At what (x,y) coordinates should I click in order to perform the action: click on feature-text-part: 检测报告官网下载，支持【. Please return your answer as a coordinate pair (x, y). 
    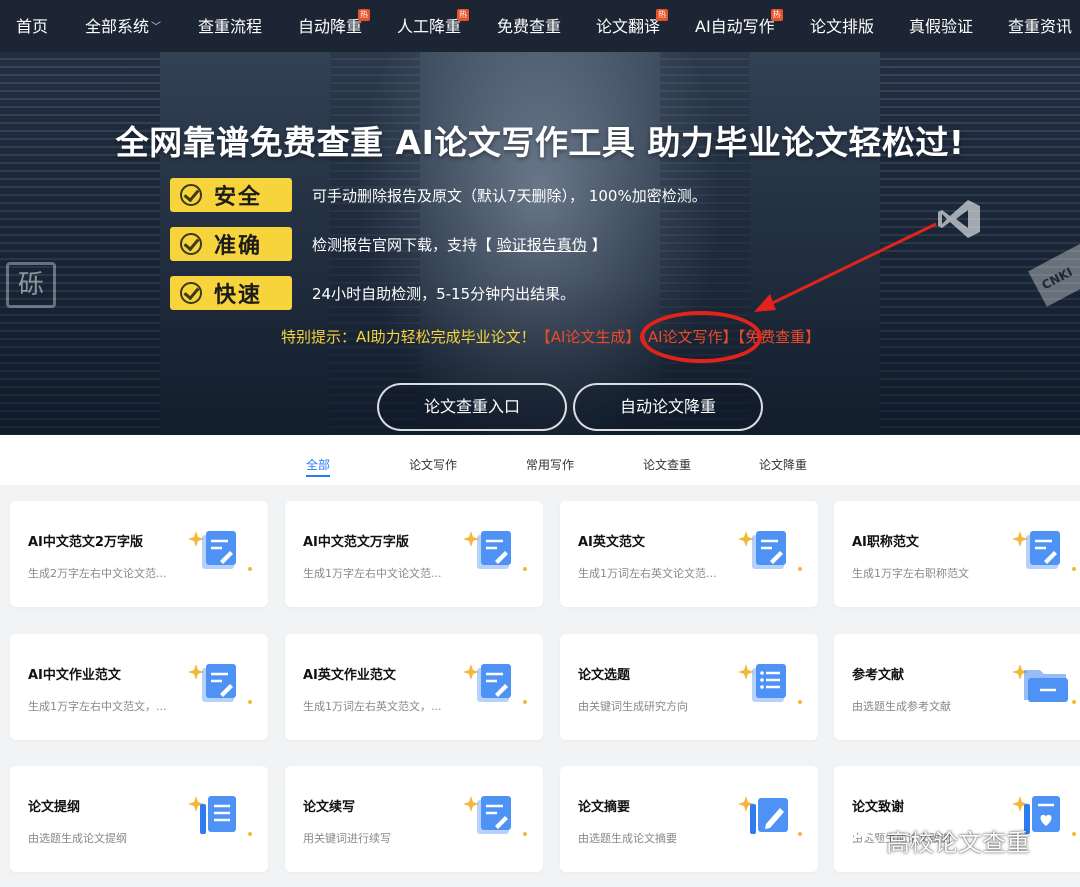
    Looking at the image, I should click on (404, 244).